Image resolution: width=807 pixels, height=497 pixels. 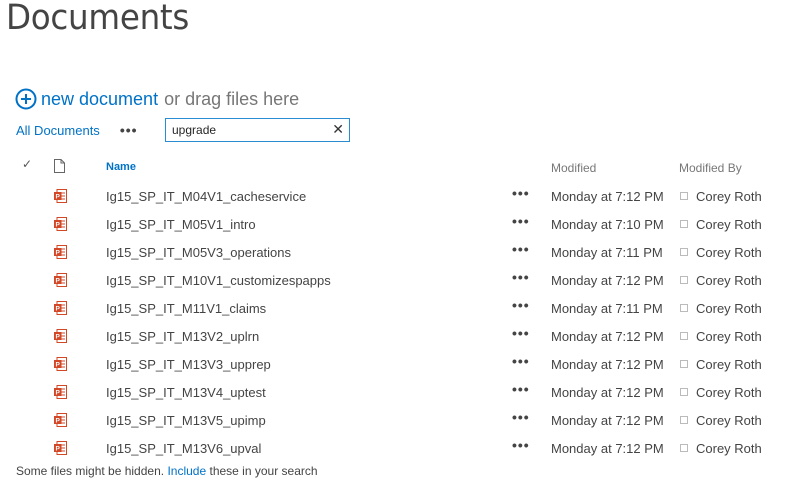 I want to click on document-name: Ig15_SP_IT_M13V4_uptest, so click(x=186, y=392).